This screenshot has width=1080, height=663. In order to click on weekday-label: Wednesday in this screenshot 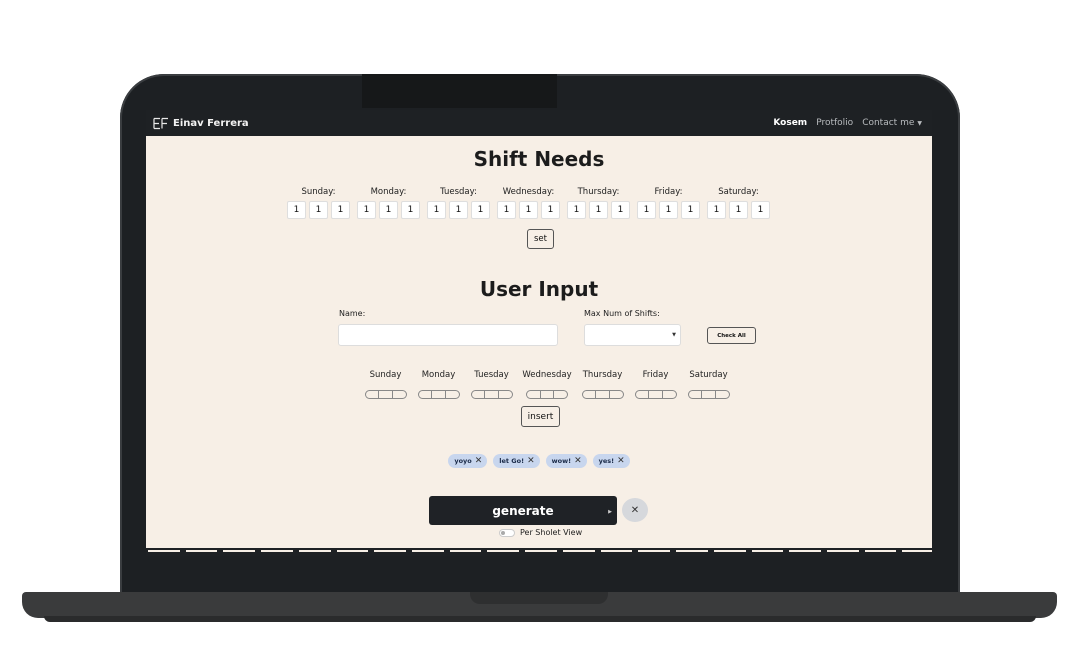, I will do `click(547, 375)`.